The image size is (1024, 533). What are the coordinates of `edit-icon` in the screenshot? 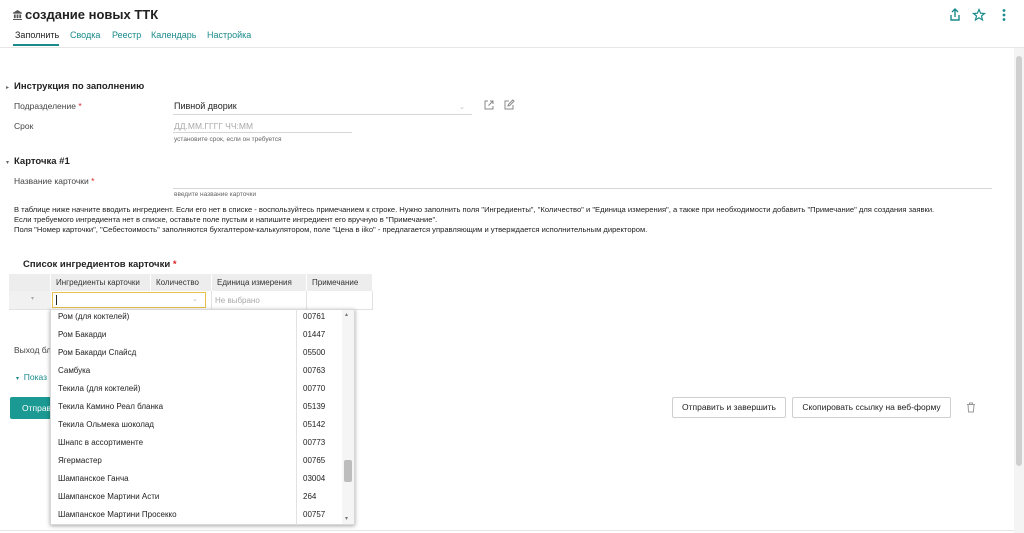 It's located at (509, 105).